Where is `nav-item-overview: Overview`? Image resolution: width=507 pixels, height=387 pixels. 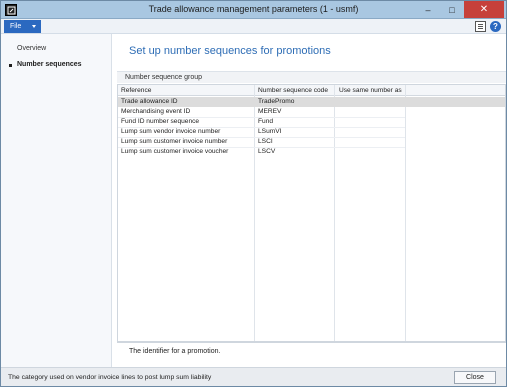 nav-item-overview: Overview is located at coordinates (31, 48).